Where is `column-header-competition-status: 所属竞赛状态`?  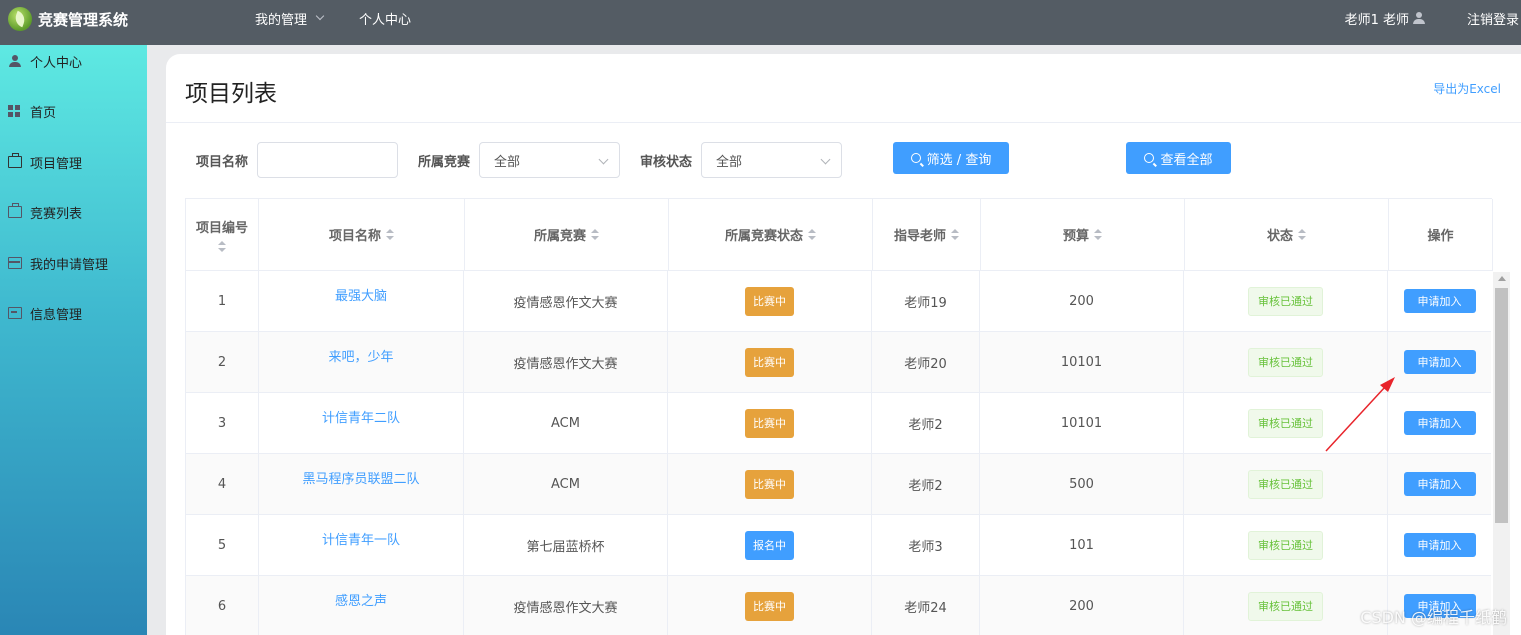
column-header-competition-status: 所属竞赛状态 is located at coordinates (771, 234).